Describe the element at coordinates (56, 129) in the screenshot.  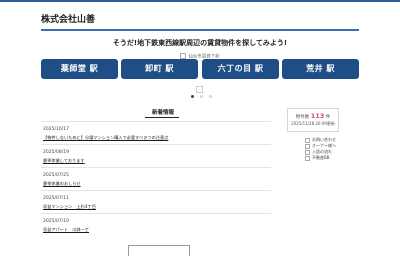
I see `news-date: 2025/10/17` at that location.